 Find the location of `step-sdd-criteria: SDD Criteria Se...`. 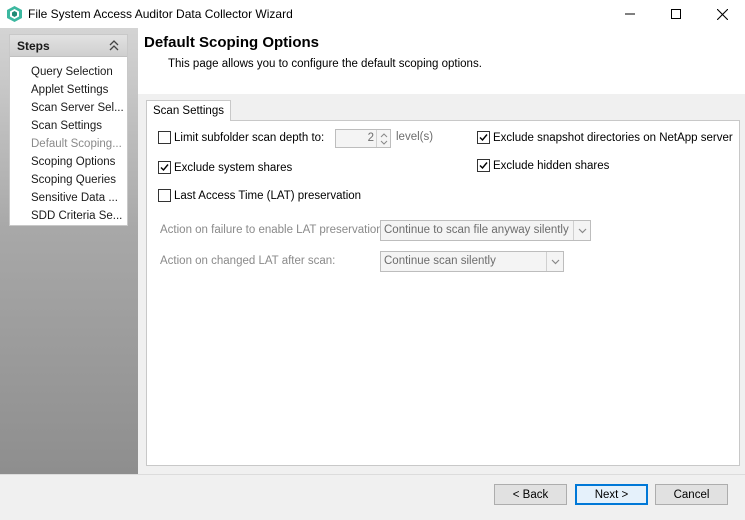

step-sdd-criteria: SDD Criteria Se... is located at coordinates (68, 216).